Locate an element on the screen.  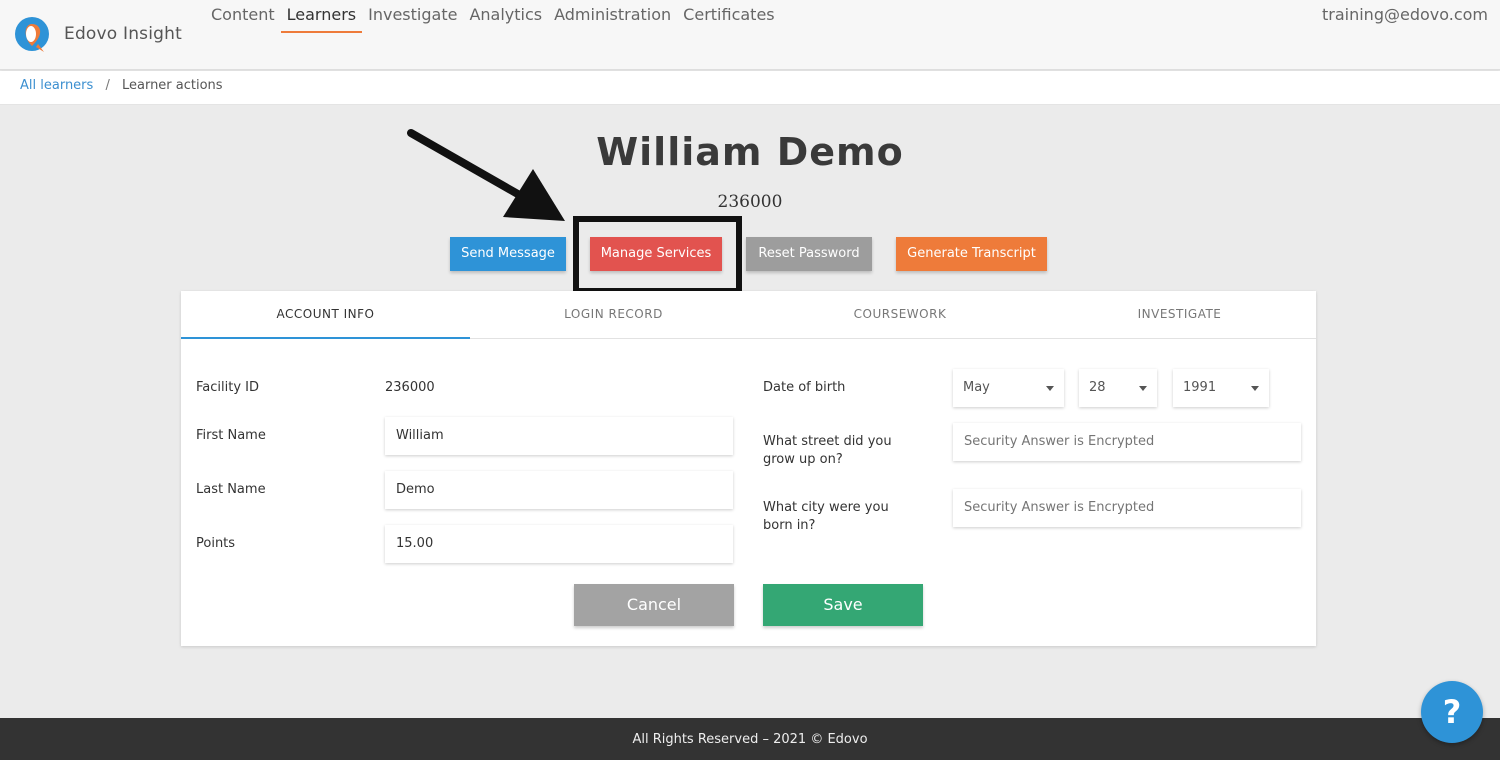
points-label: Points is located at coordinates (216, 543).